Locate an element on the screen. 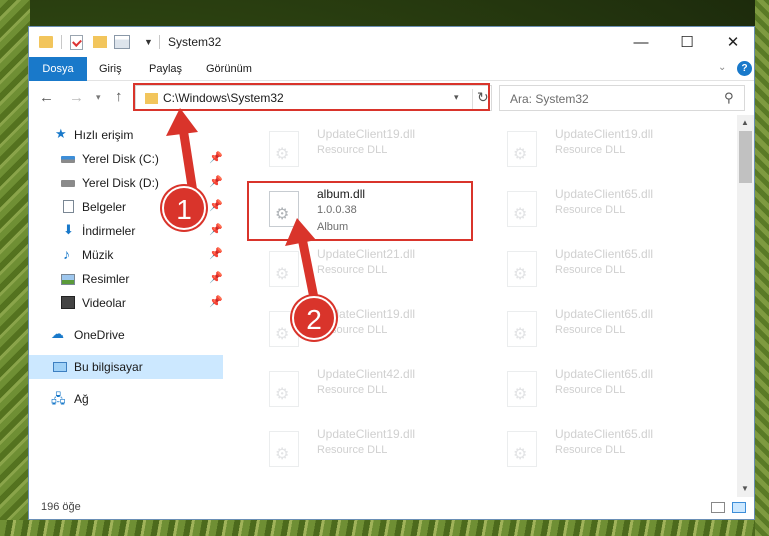 Image resolution: width=769 pixels, height=536 pixels. desktop-background-right is located at coordinates (762, 268).